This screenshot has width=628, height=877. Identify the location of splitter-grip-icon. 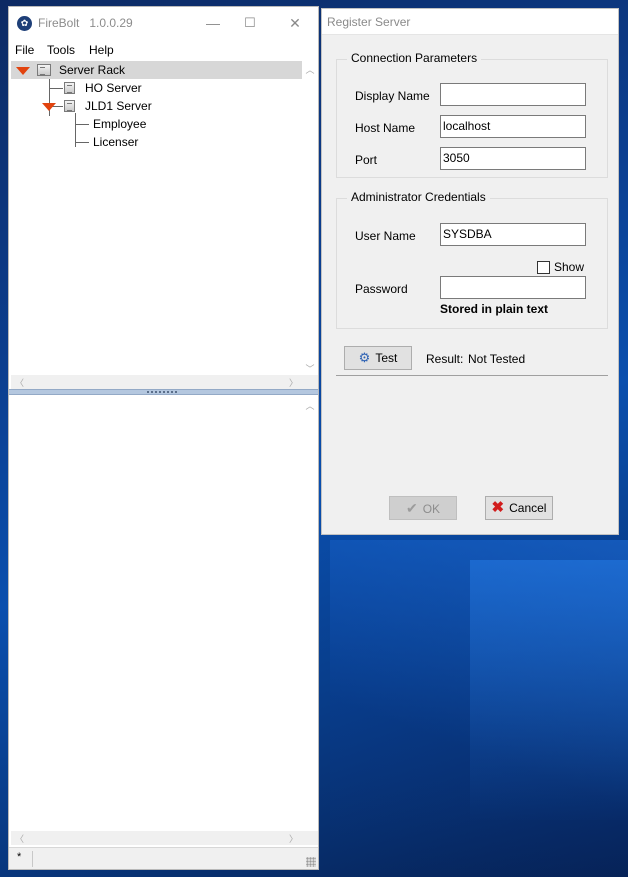
(162, 392).